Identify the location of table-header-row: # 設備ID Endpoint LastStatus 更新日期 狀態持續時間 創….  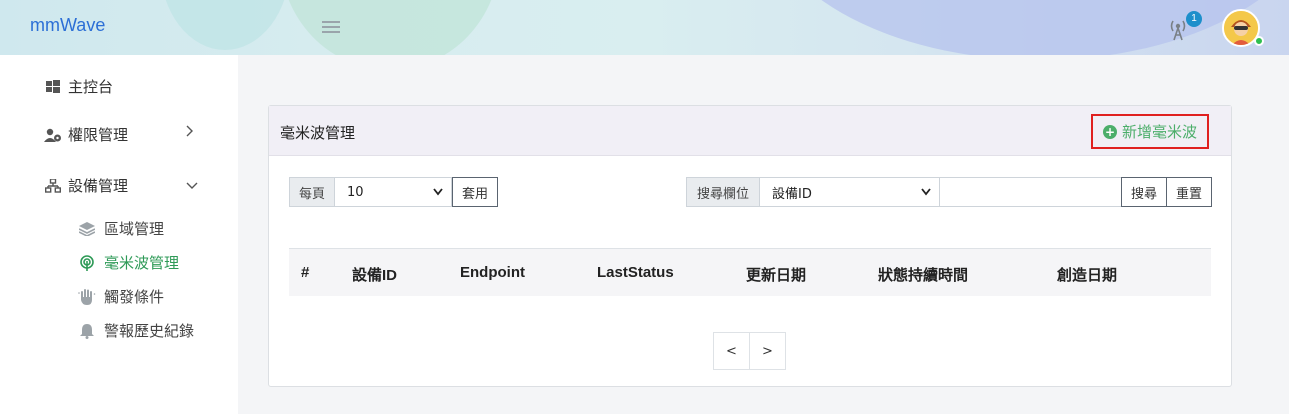
(750, 272).